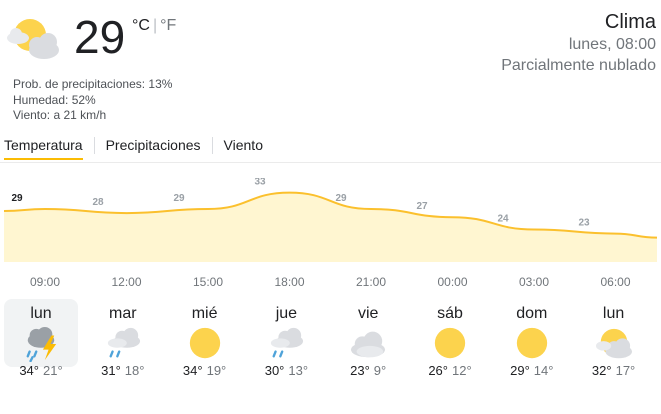  I want to click on day-name: jue, so click(286, 313).